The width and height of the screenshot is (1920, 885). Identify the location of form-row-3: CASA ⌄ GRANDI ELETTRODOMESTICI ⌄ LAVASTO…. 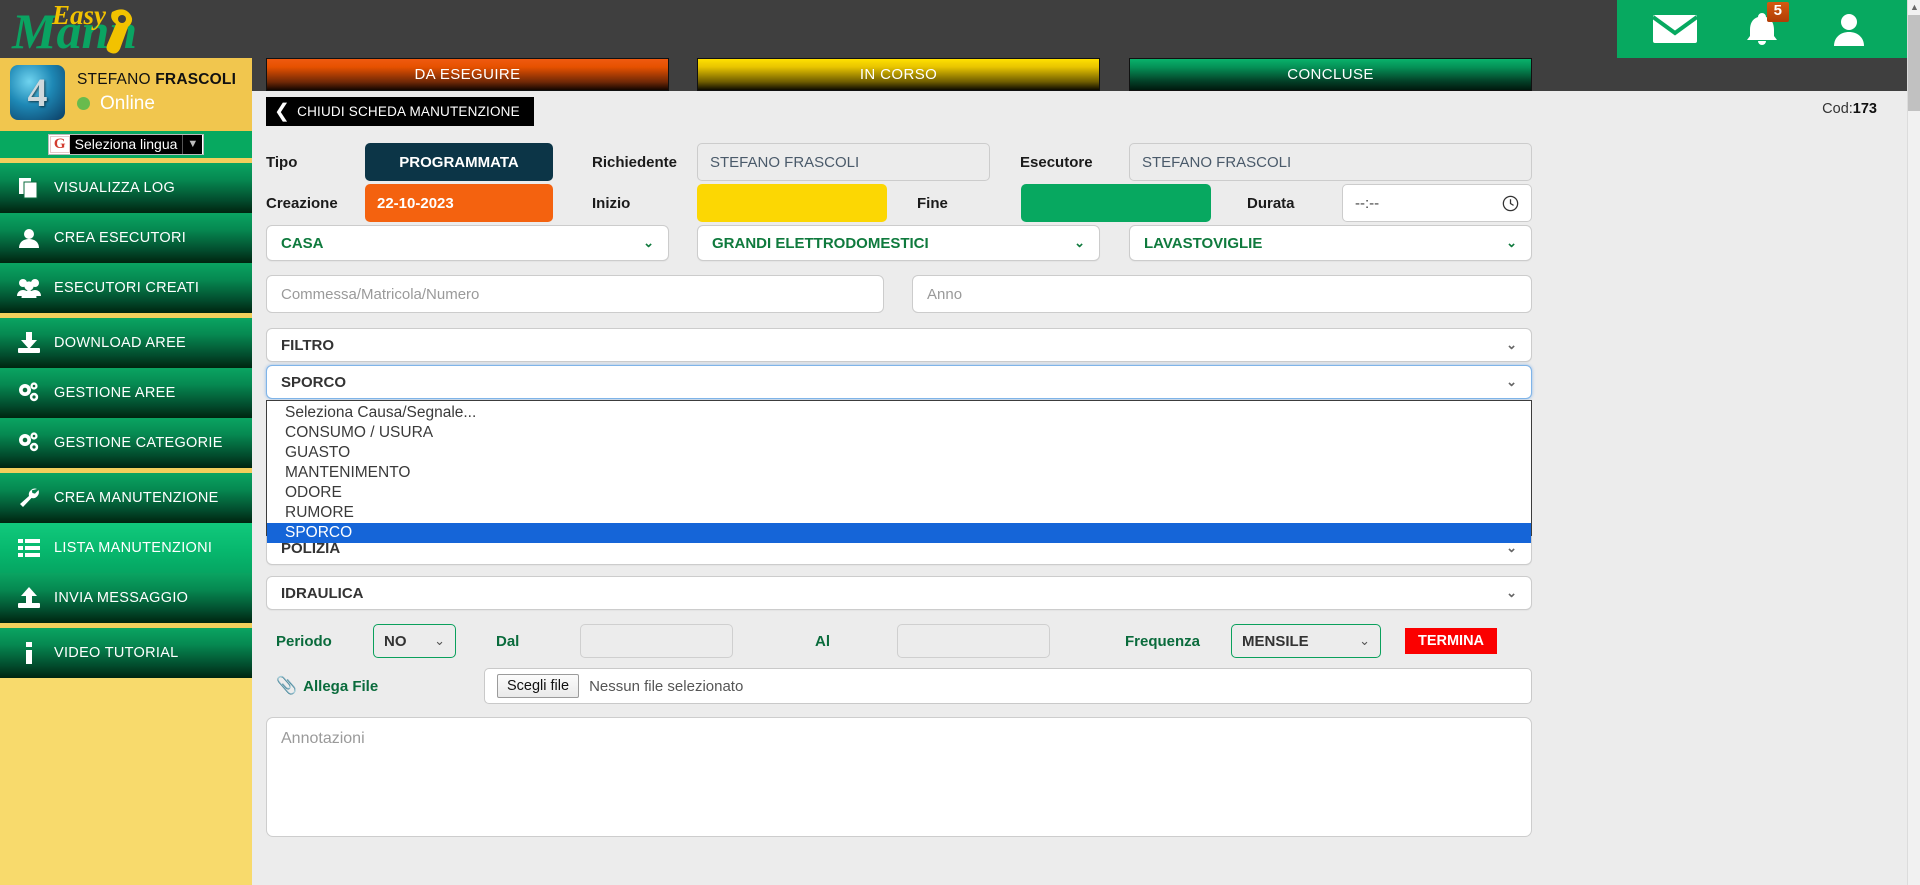
(1079, 243).